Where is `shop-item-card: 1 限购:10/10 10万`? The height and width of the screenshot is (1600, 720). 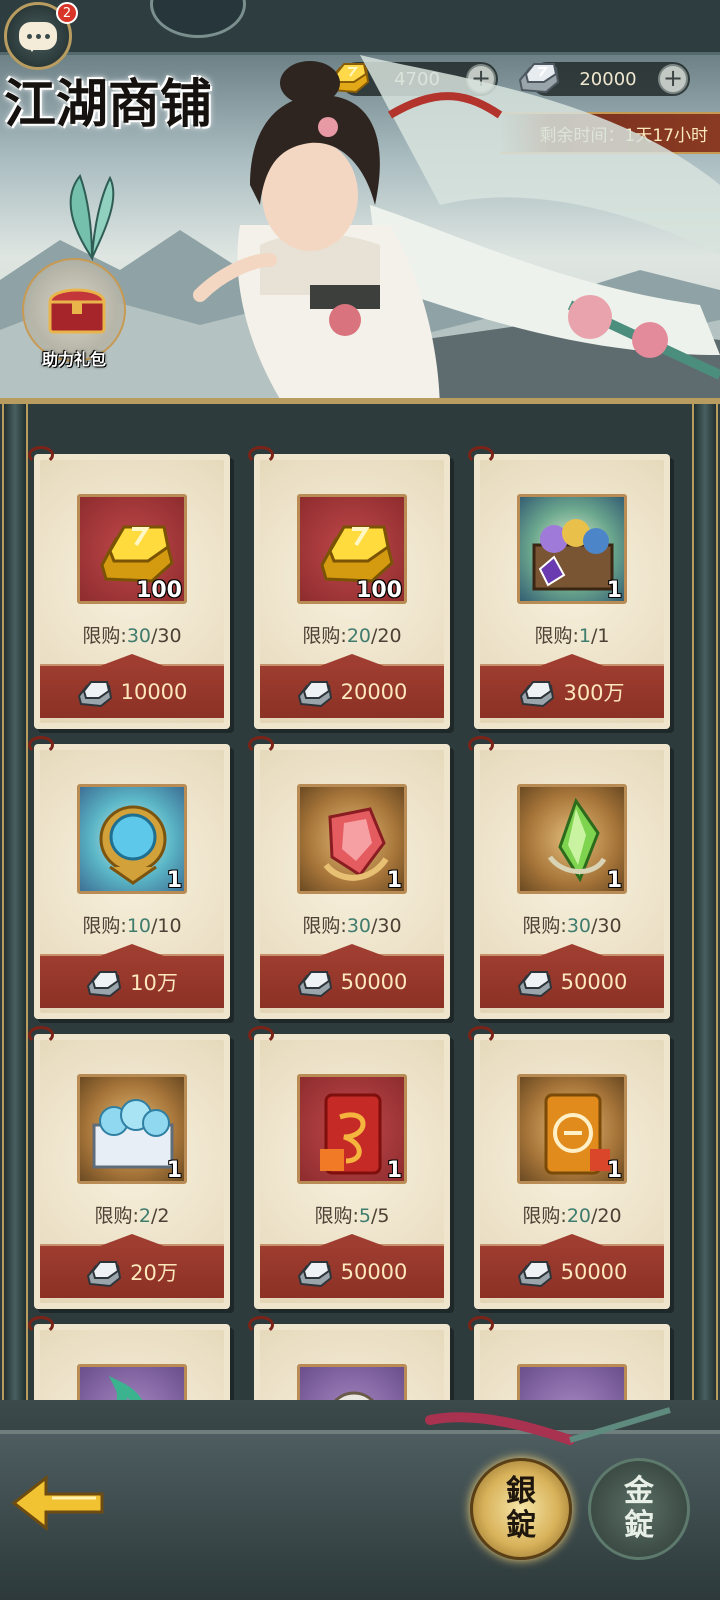 shop-item-card: 1 限购:10/10 10万 is located at coordinates (129, 877).